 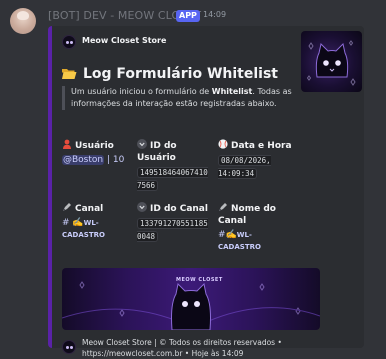 I want to click on embed-title-text: Log Formulário Whitelist, so click(x=180, y=74).